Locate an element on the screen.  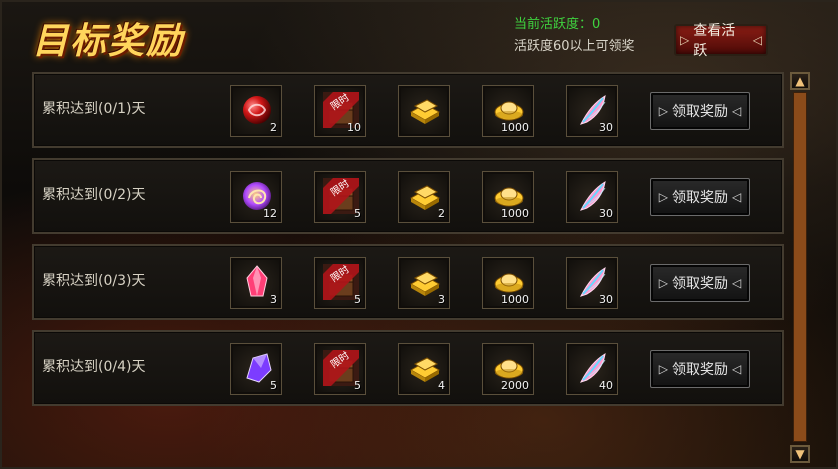
activity-hint: 活跃度60以上可领奖 is located at coordinates (574, 46).